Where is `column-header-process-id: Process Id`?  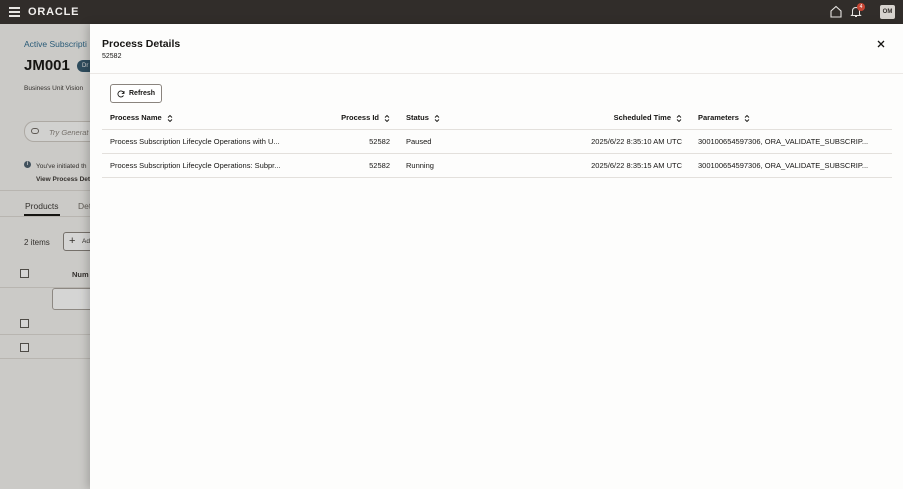
column-header-process-id: Process Id is located at coordinates (355, 118).